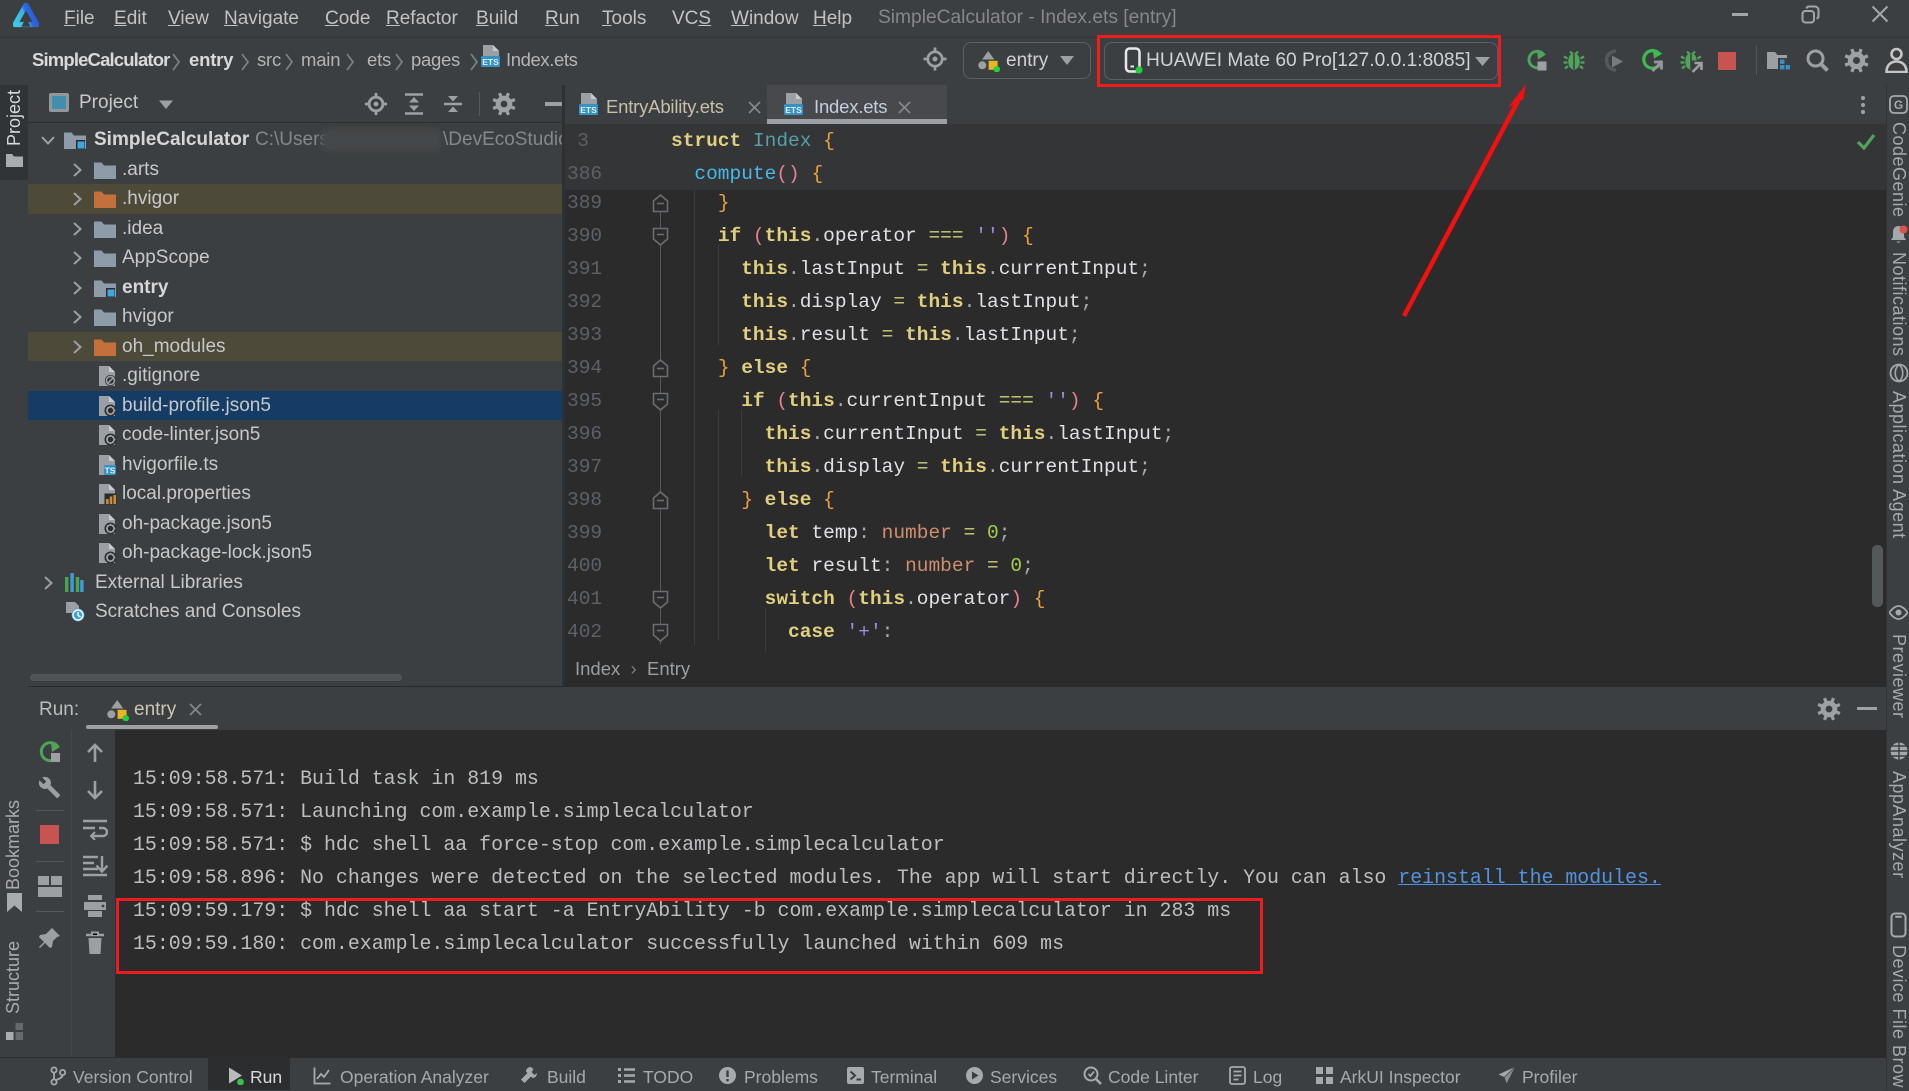 This screenshot has width=1909, height=1091. Describe the element at coordinates (1898, 105) in the screenshot. I see `svg-text: G` at that location.